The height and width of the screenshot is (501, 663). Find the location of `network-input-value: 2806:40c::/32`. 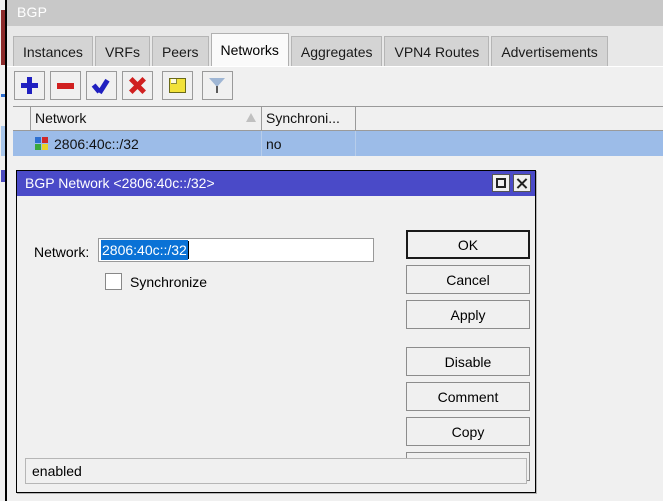

network-input-value: 2806:40c::/32 is located at coordinates (144, 250).